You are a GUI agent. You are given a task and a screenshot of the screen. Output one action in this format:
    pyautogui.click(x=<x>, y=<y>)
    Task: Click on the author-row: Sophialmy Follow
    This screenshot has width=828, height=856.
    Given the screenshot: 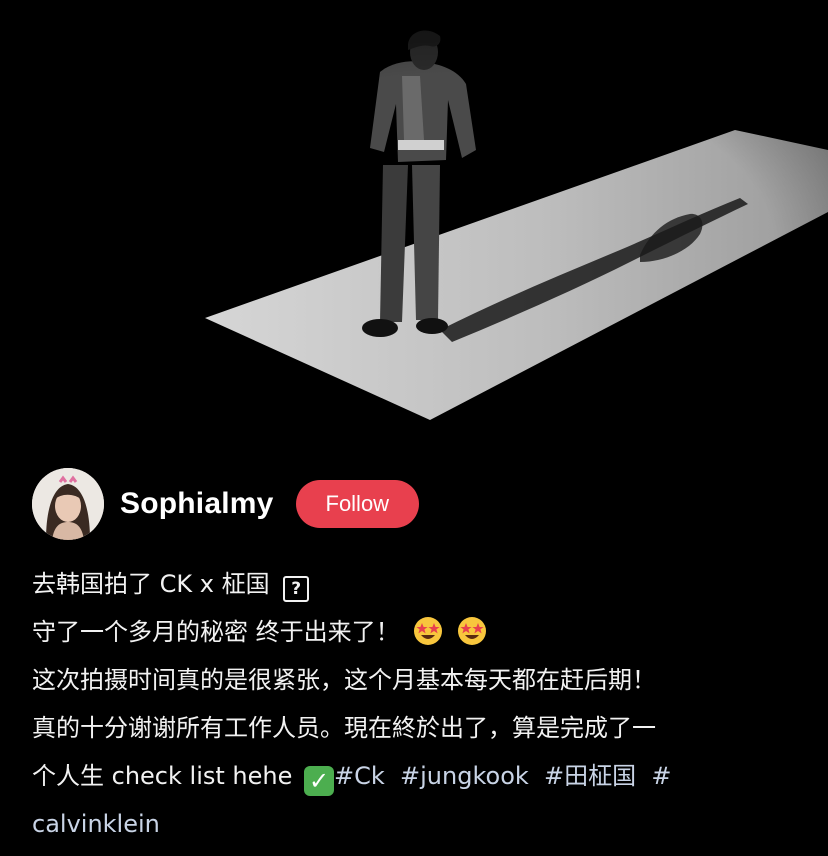 What is the action you would take?
    pyautogui.click(x=412, y=504)
    